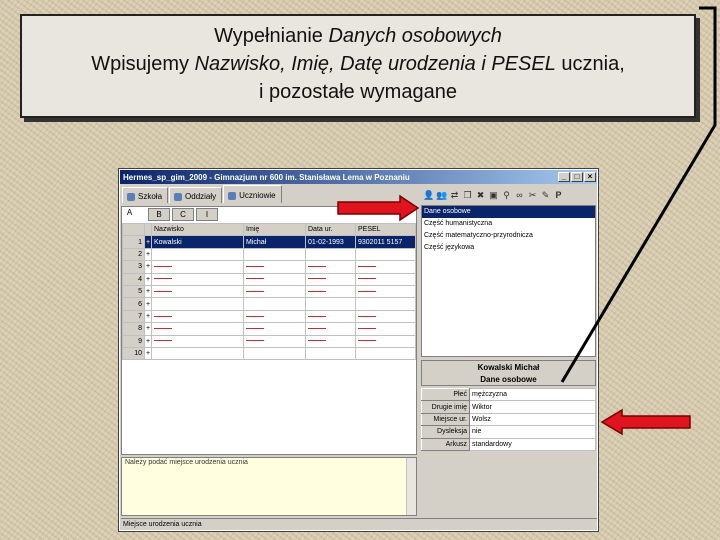 The image size is (720, 540). I want to click on transfer-icon: ⇄, so click(454, 195).